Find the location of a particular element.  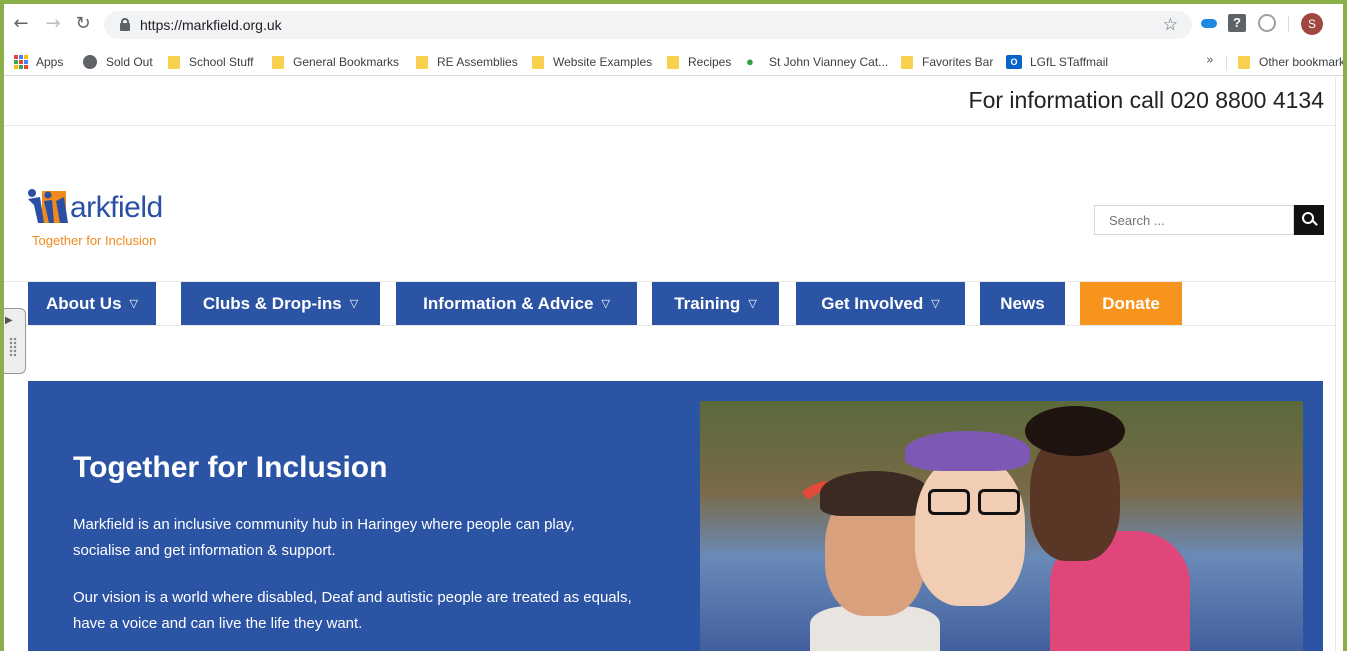

logo-wordmark: arkfield is located at coordinates (116, 207).